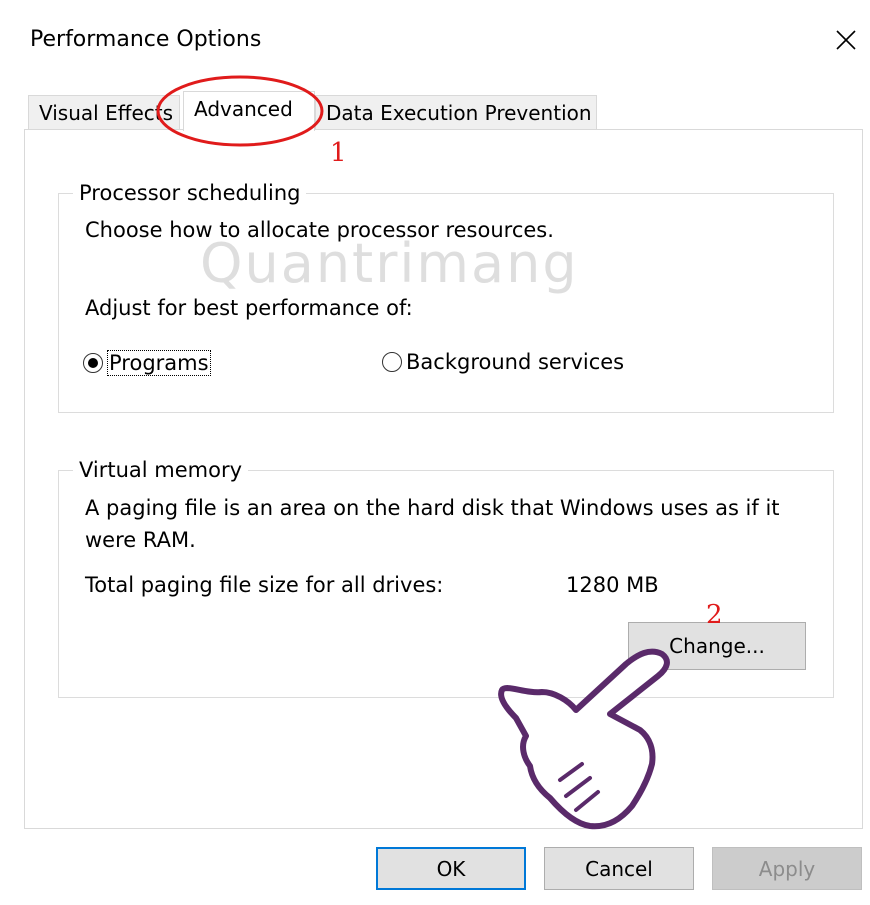 Image resolution: width=870 pixels, height=905 pixels. What do you see at coordinates (159, 363) in the screenshot?
I see `radio-programs-label: Programs` at bounding box center [159, 363].